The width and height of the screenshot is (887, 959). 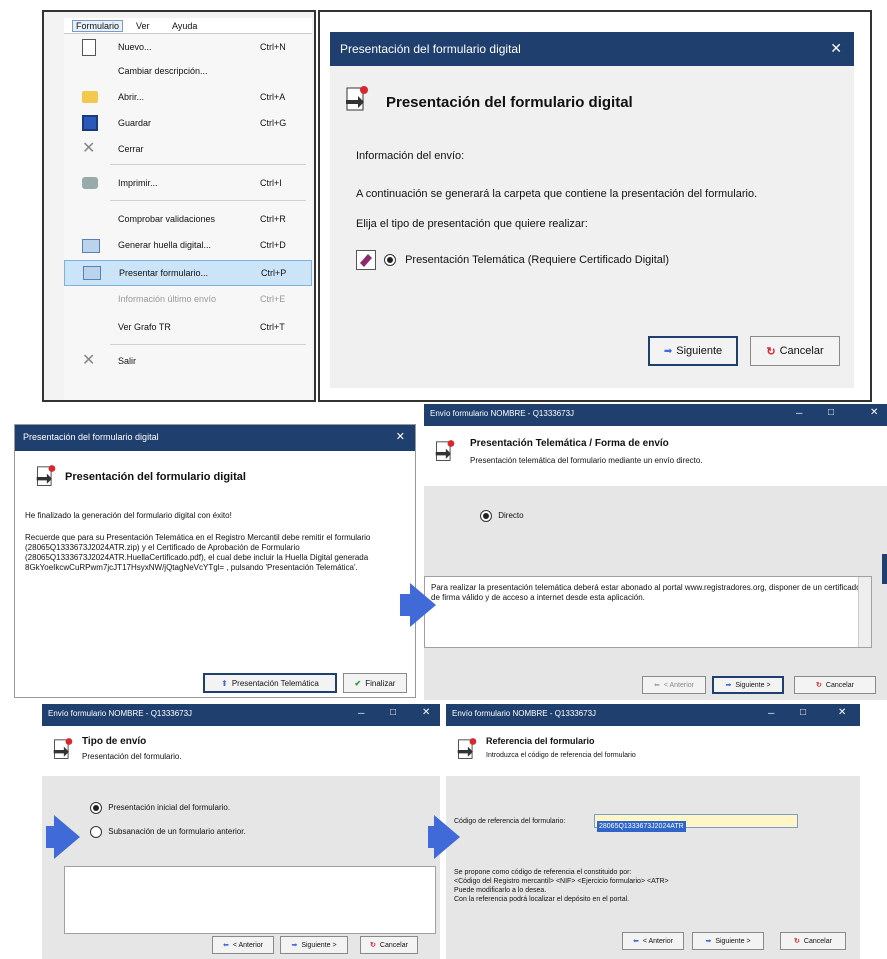 What do you see at coordinates (188, 149) in the screenshot?
I see `menu-item-cerrar: ✕ Cerrar` at bounding box center [188, 149].